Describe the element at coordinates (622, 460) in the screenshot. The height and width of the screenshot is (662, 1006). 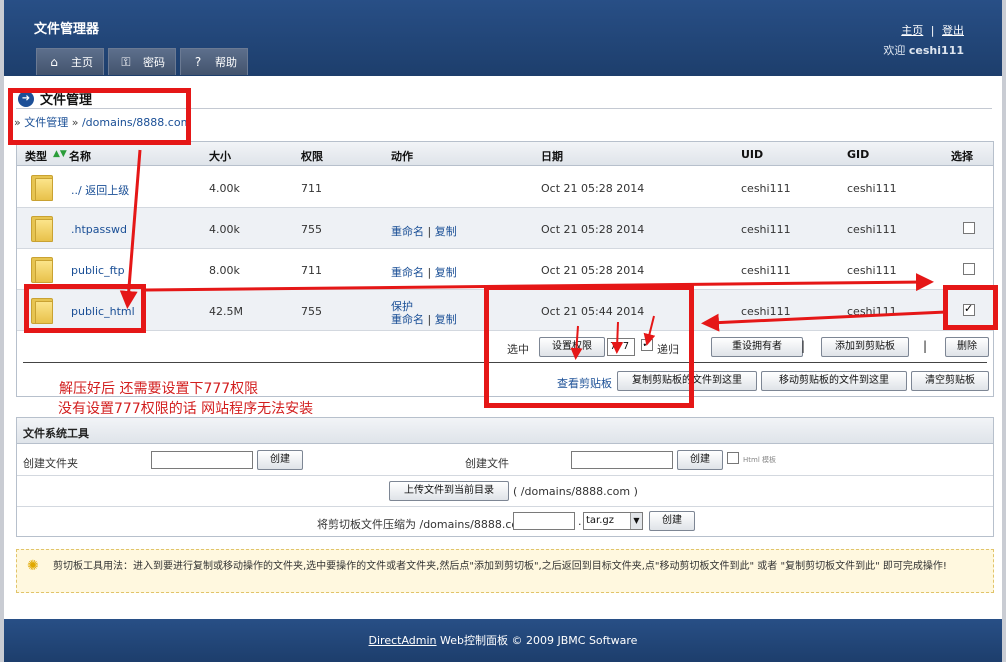
I see `create-file-input` at that location.